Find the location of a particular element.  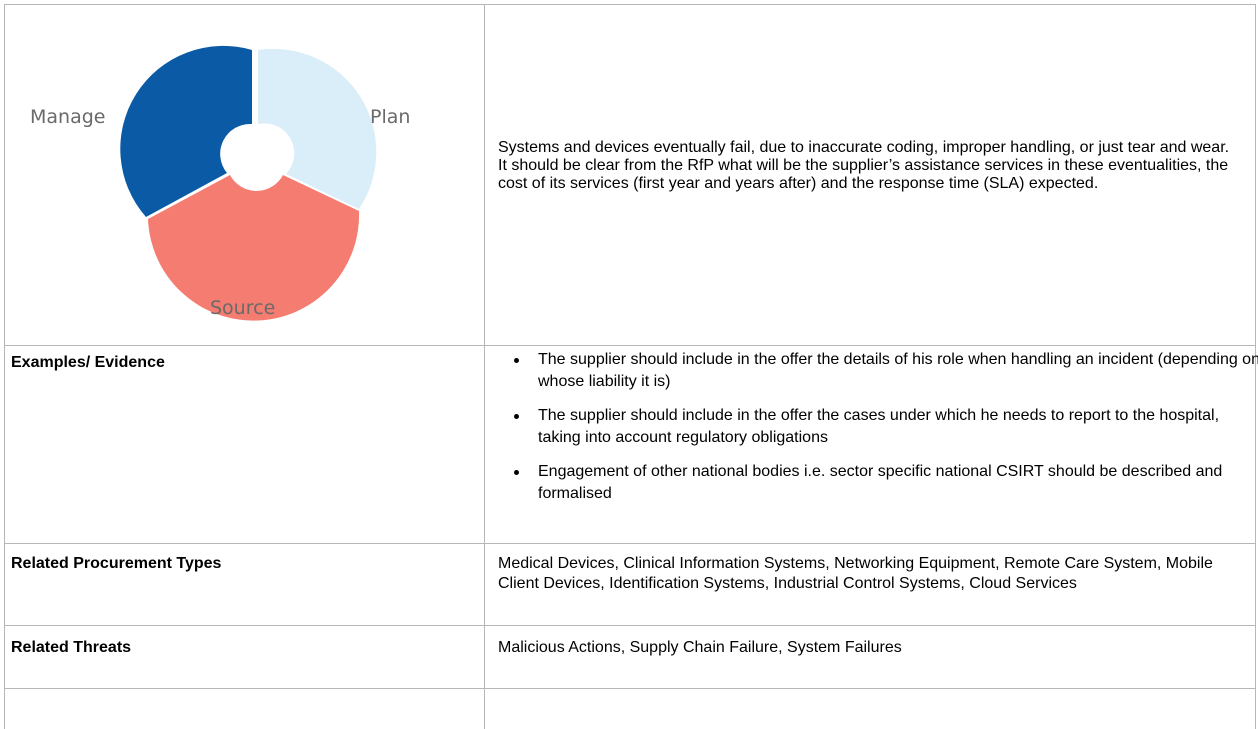

threats-label: Related Threats is located at coordinates (71, 647).